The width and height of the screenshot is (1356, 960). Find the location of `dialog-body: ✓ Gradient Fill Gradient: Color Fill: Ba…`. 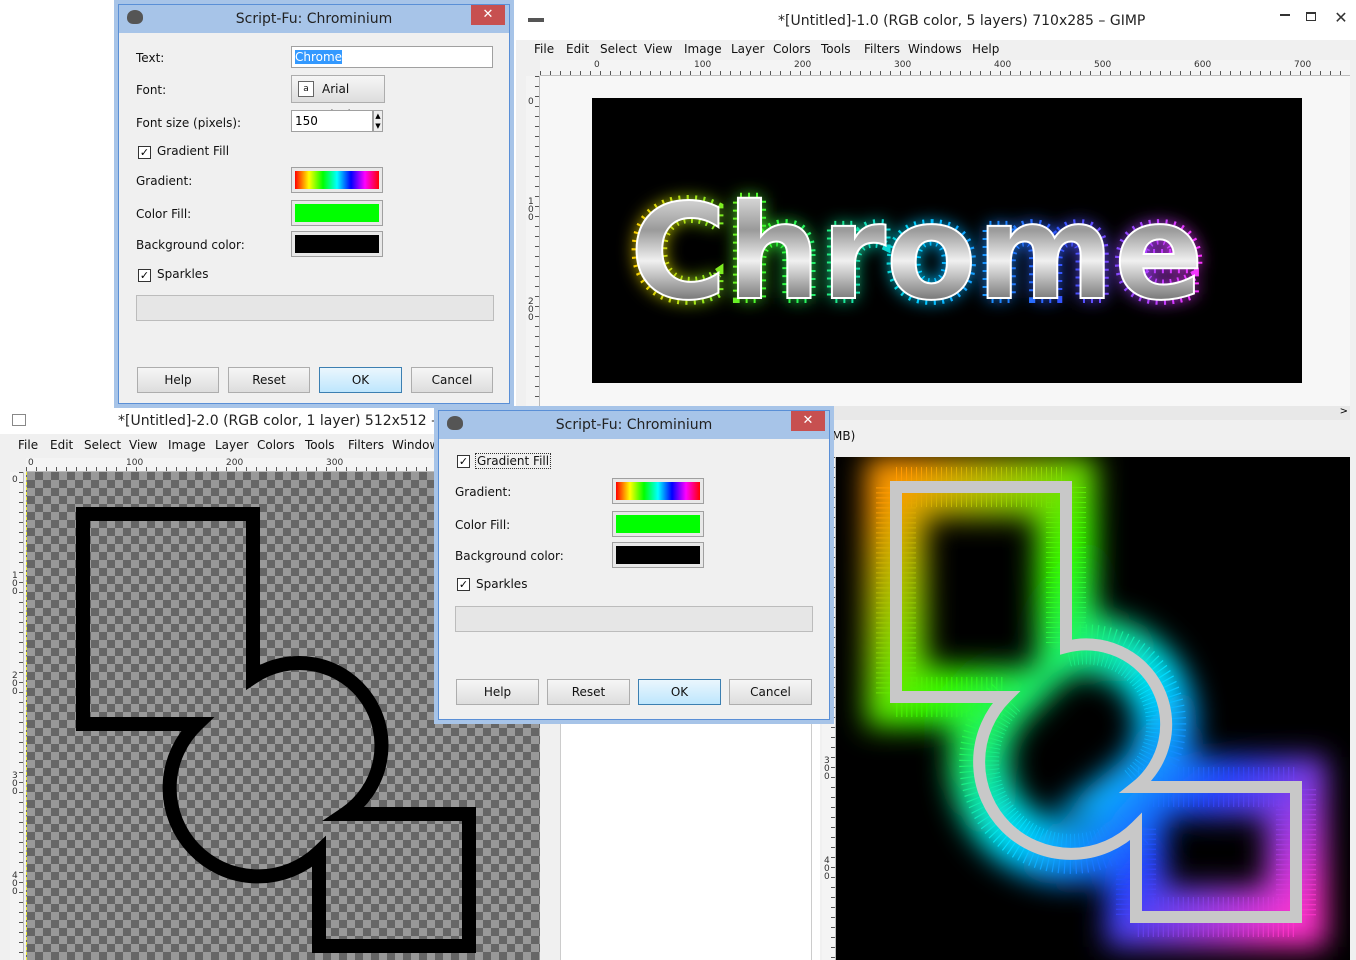

dialog-body: ✓ Gradient Fill Gradient: Color Fill: Ba… is located at coordinates (634, 579).